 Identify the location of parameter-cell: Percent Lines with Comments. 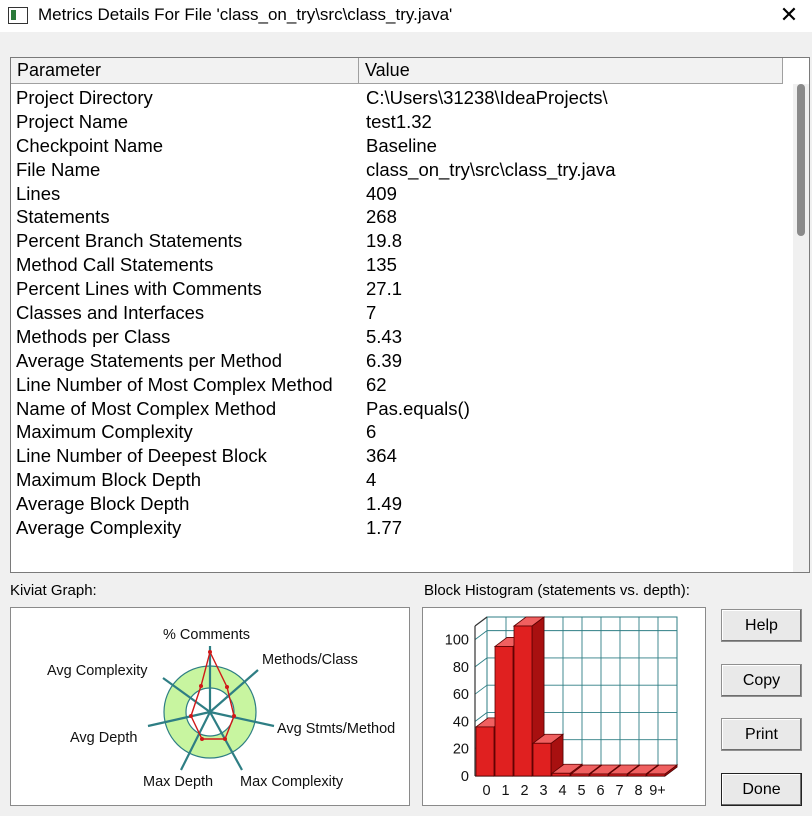
(139, 289).